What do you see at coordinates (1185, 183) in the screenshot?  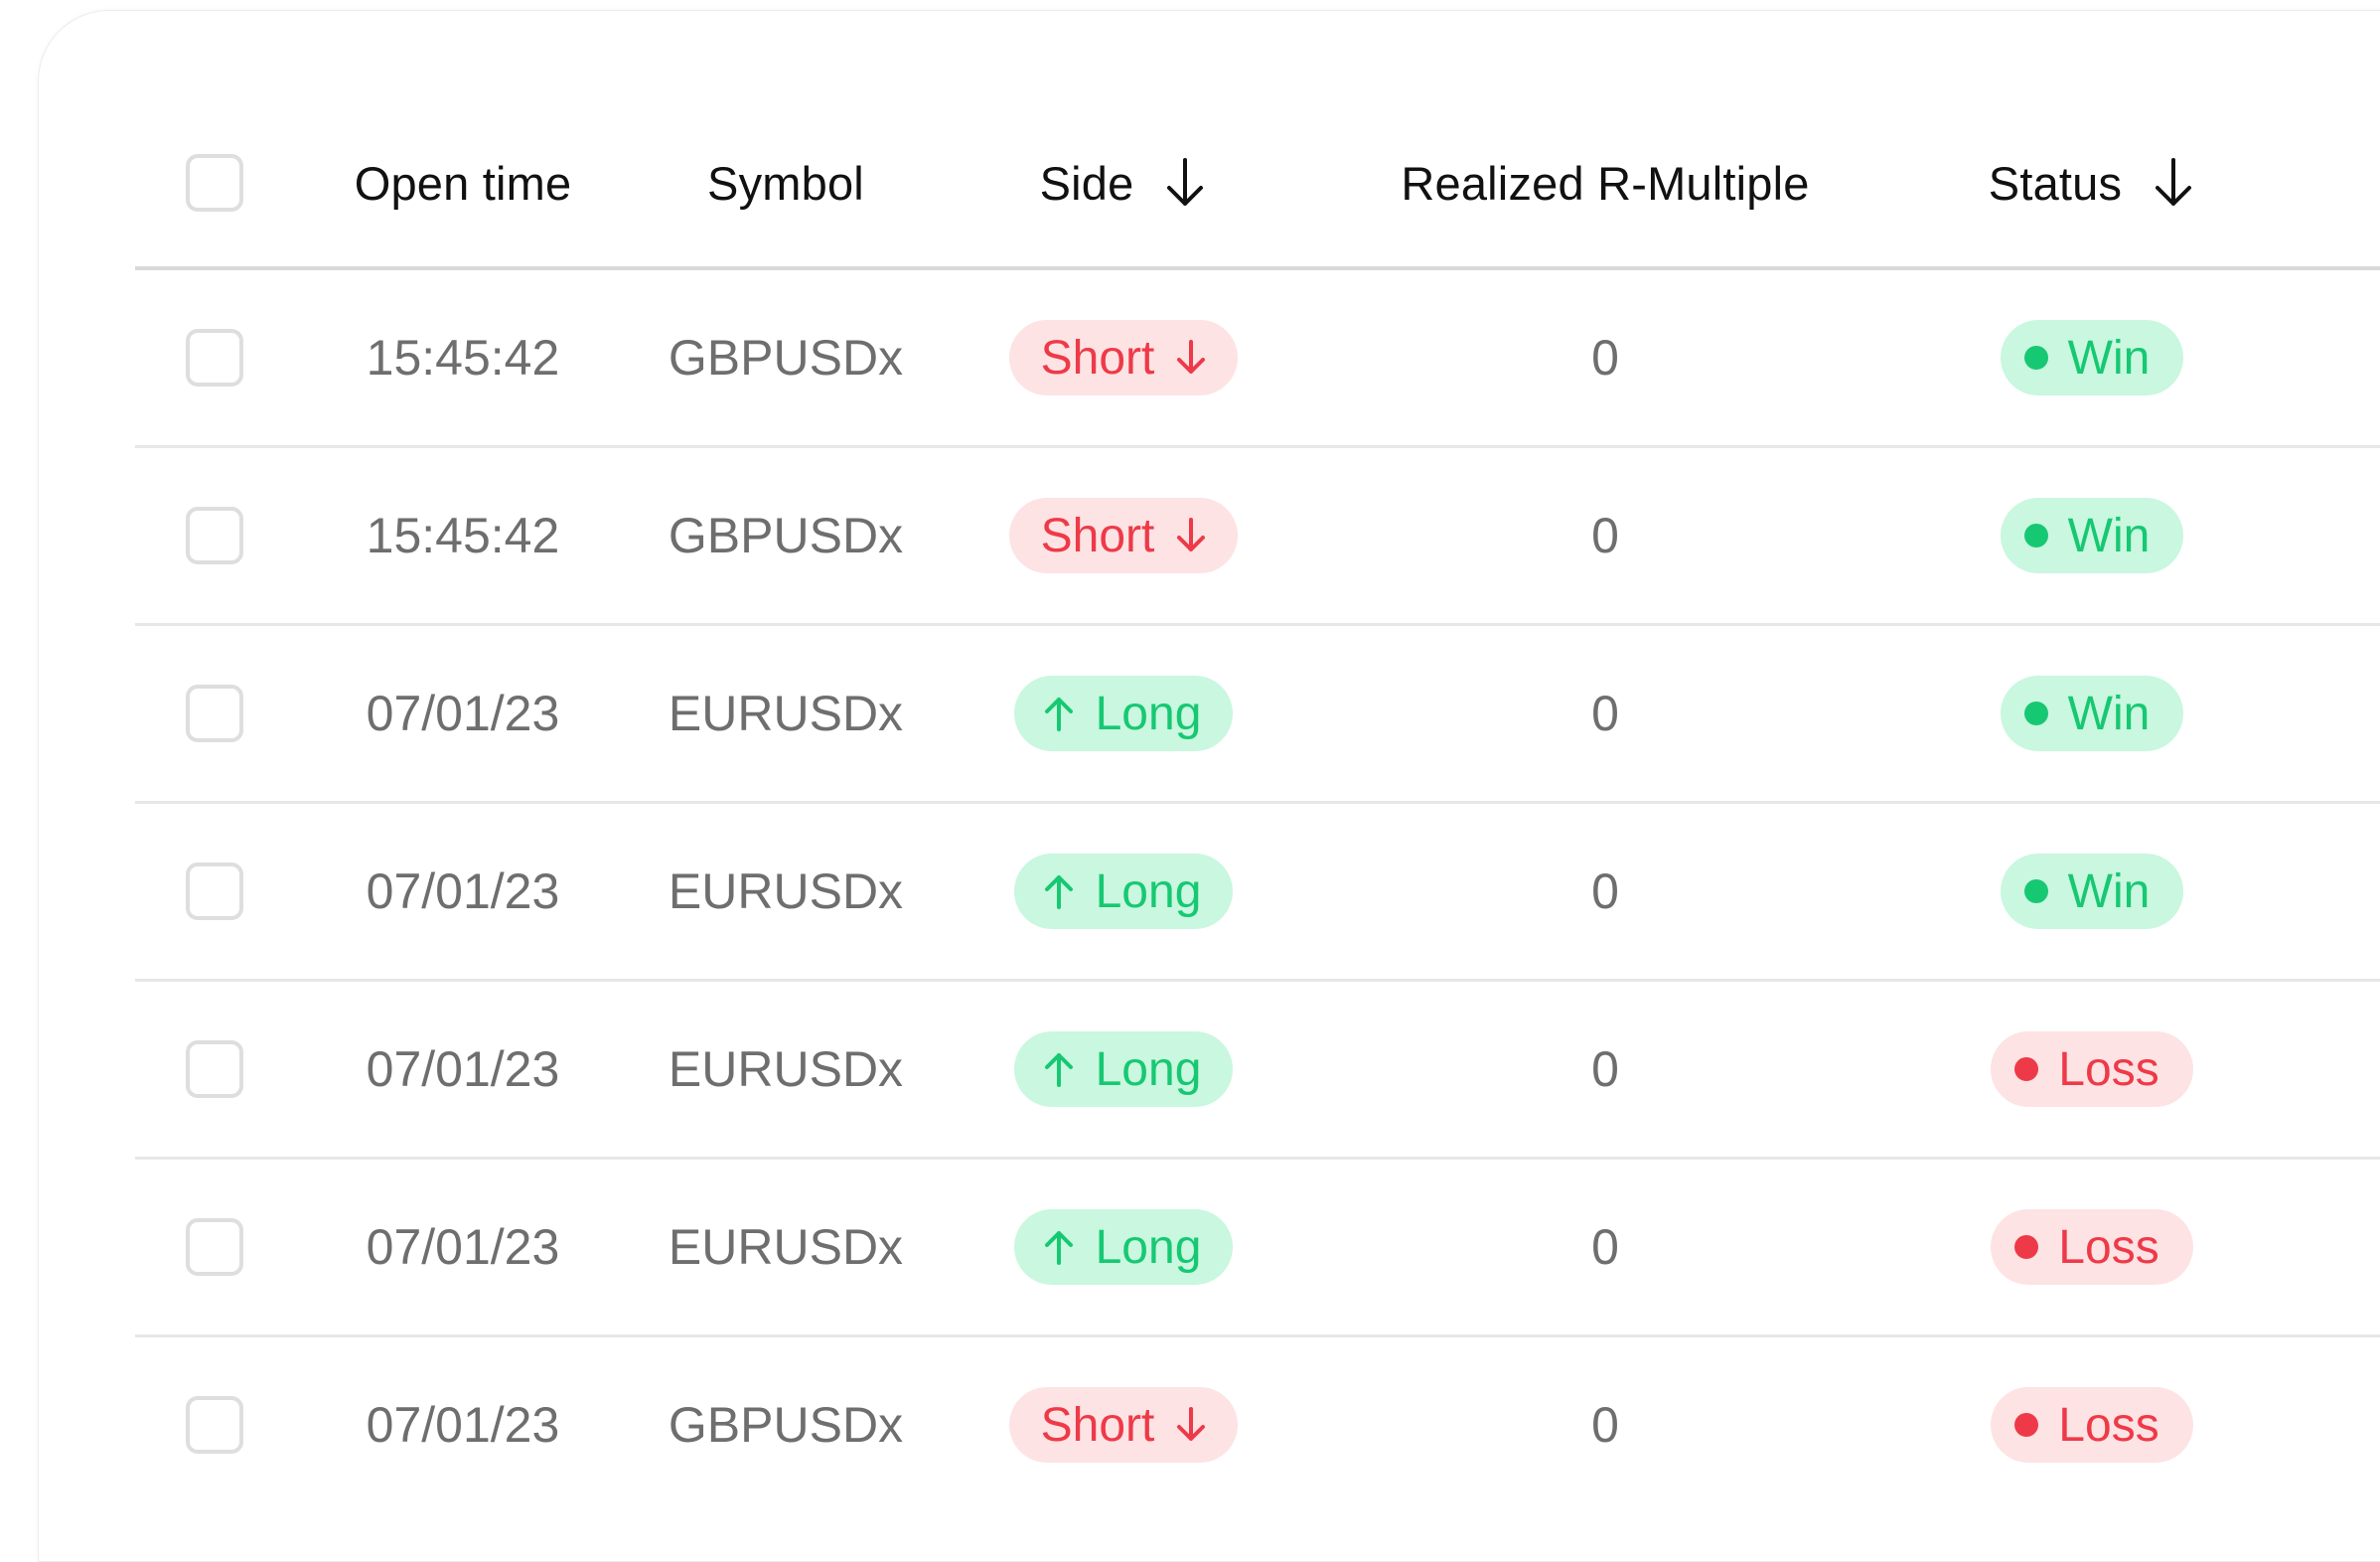 I see `sort-side-arrow-down-icon` at bounding box center [1185, 183].